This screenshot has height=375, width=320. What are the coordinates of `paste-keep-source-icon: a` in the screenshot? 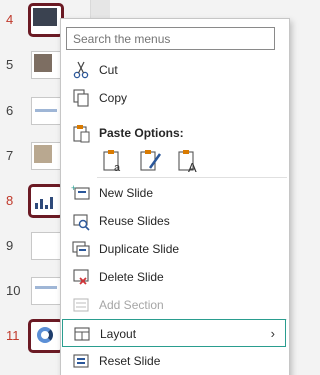 It's located at (113, 160).